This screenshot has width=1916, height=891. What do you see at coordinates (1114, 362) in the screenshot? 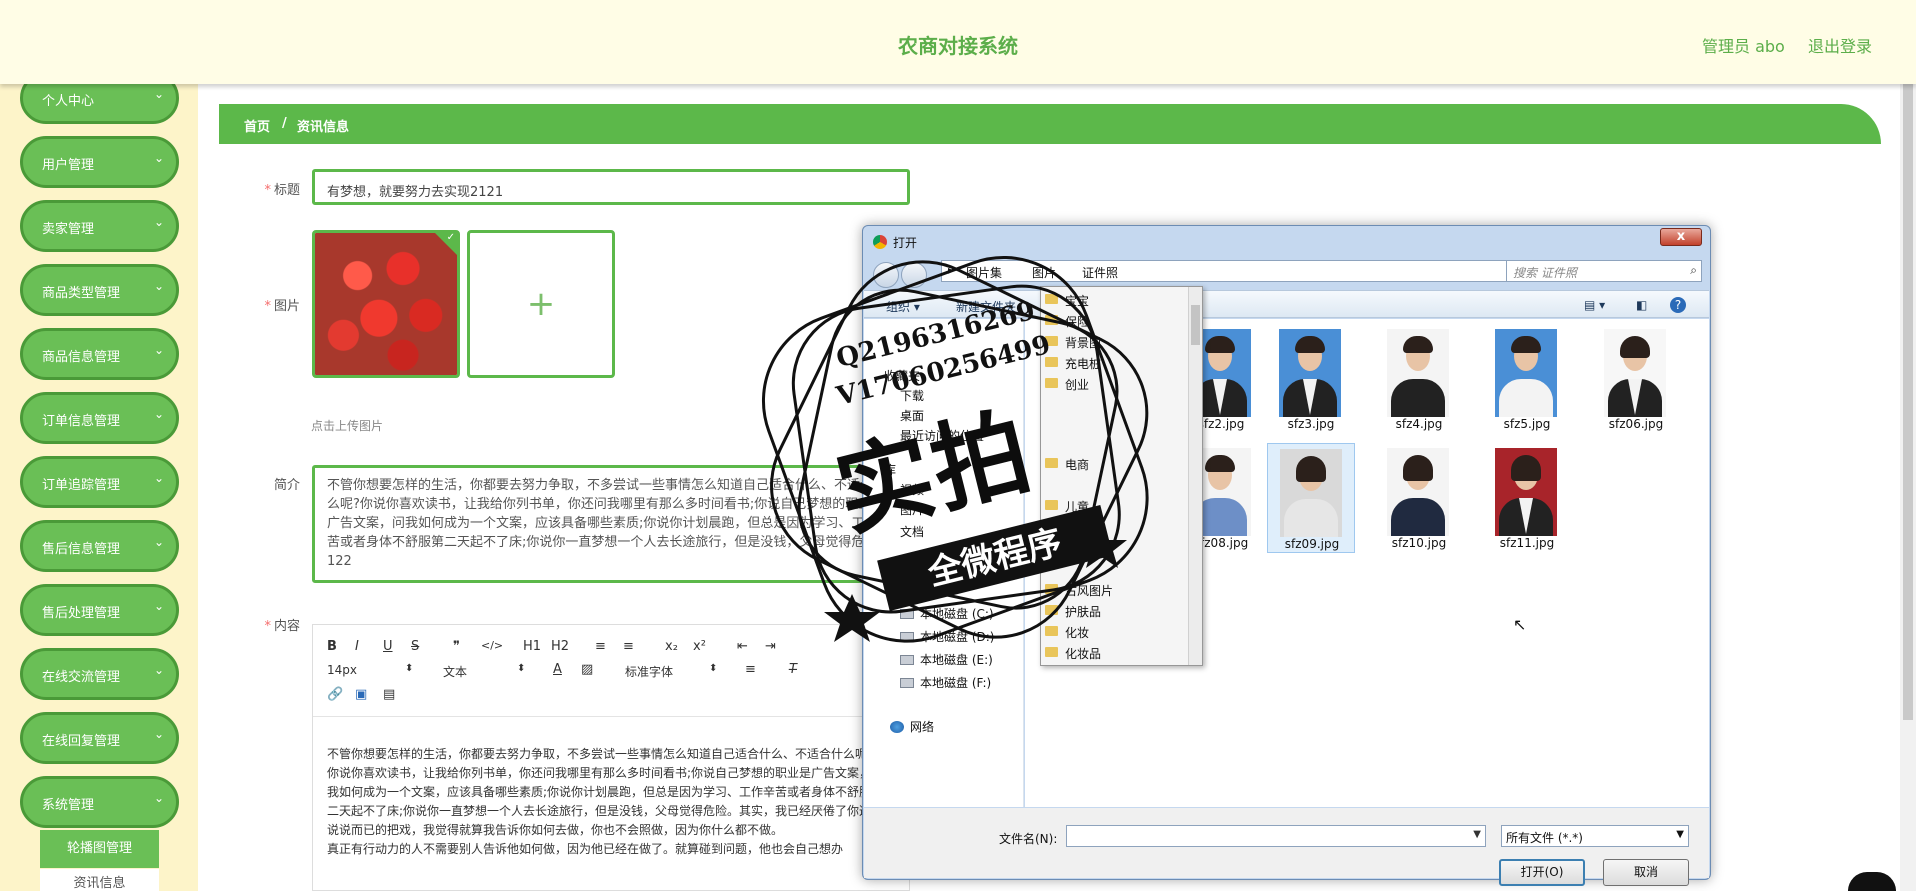
I see `folder-menu-item: 充电桩` at bounding box center [1114, 362].